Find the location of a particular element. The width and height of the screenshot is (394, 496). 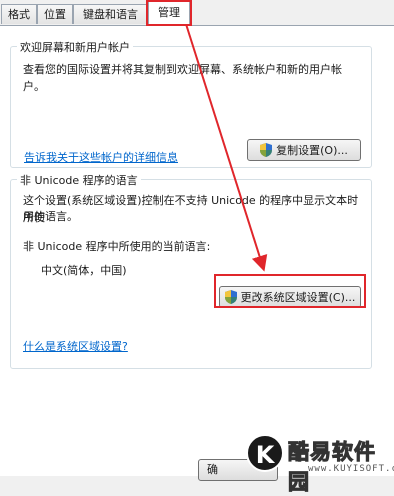

tab-administrative: 管理 is located at coordinates (169, 13).